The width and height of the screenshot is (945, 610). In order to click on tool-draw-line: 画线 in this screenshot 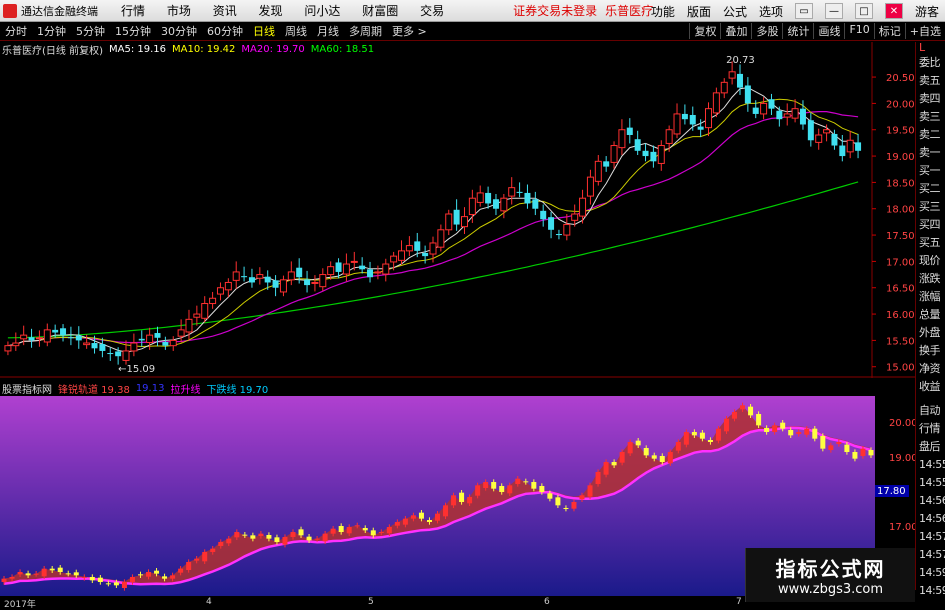, I will do `click(828, 31)`.